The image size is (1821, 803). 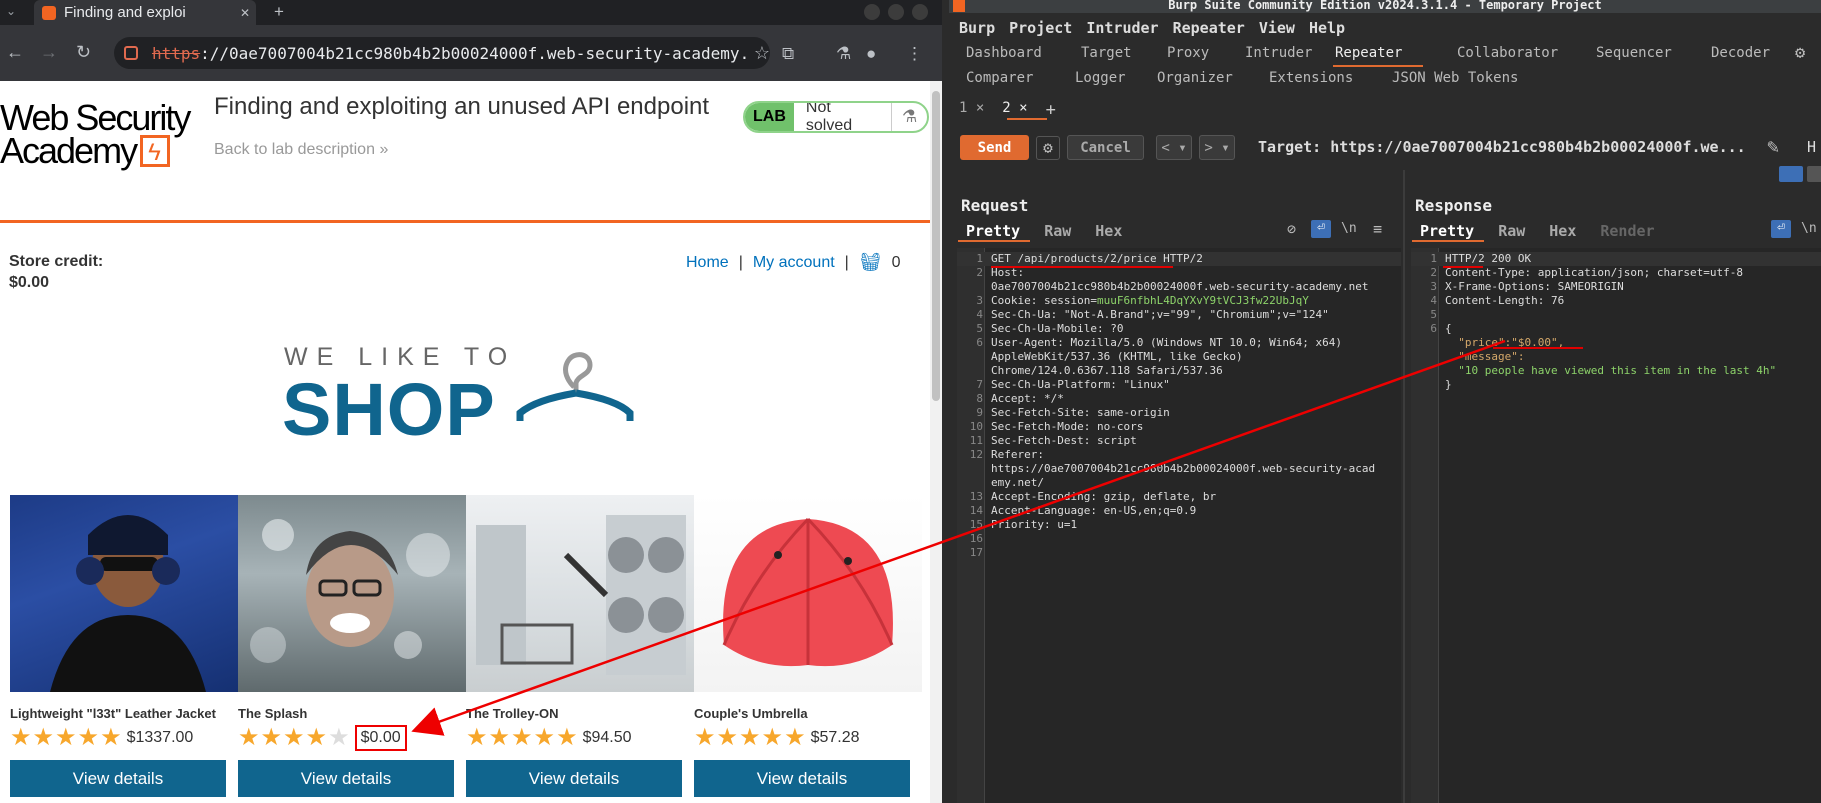 I want to click on nav-home-link: Home, so click(x=707, y=263).